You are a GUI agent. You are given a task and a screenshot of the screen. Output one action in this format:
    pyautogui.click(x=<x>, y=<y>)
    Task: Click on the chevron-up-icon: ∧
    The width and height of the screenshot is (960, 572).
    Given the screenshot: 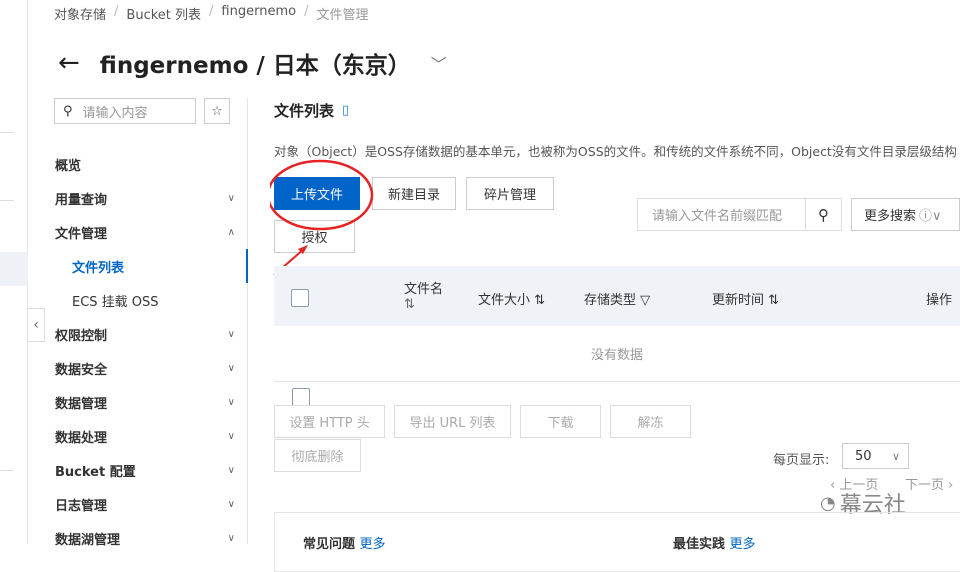 What is the action you would take?
    pyautogui.click(x=231, y=232)
    